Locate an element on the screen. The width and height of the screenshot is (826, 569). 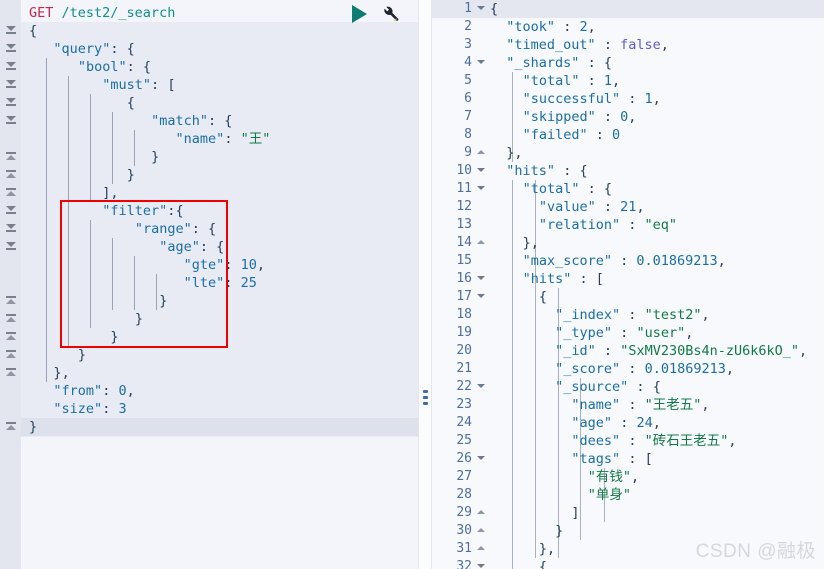
request-line: "filter":{ is located at coordinates (219, 211).